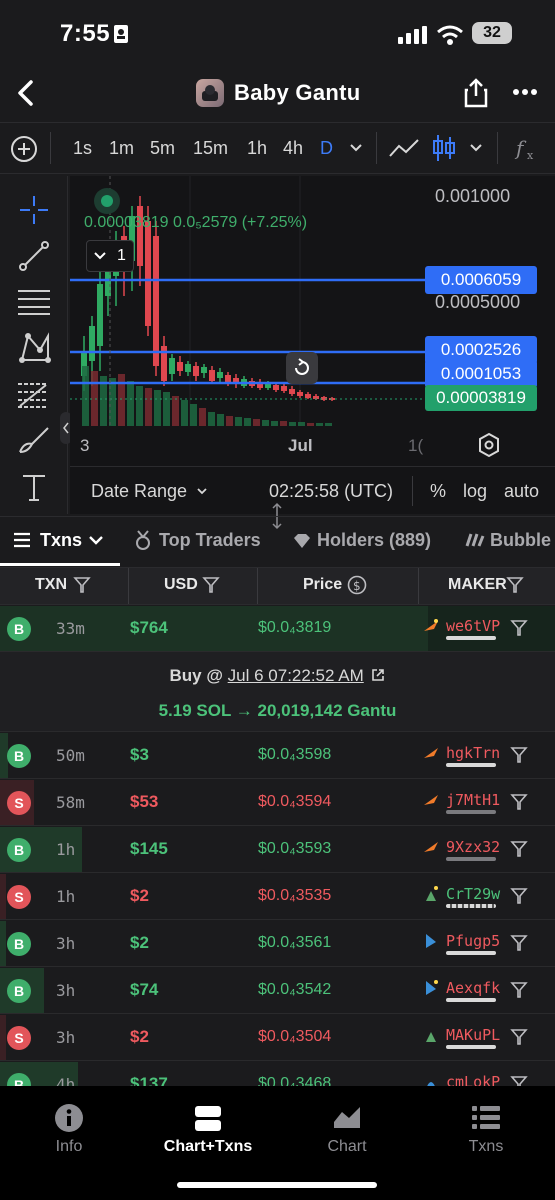  Describe the element at coordinates (374, 540) in the screenshot. I see `tab-holders: Holders (889)` at that location.